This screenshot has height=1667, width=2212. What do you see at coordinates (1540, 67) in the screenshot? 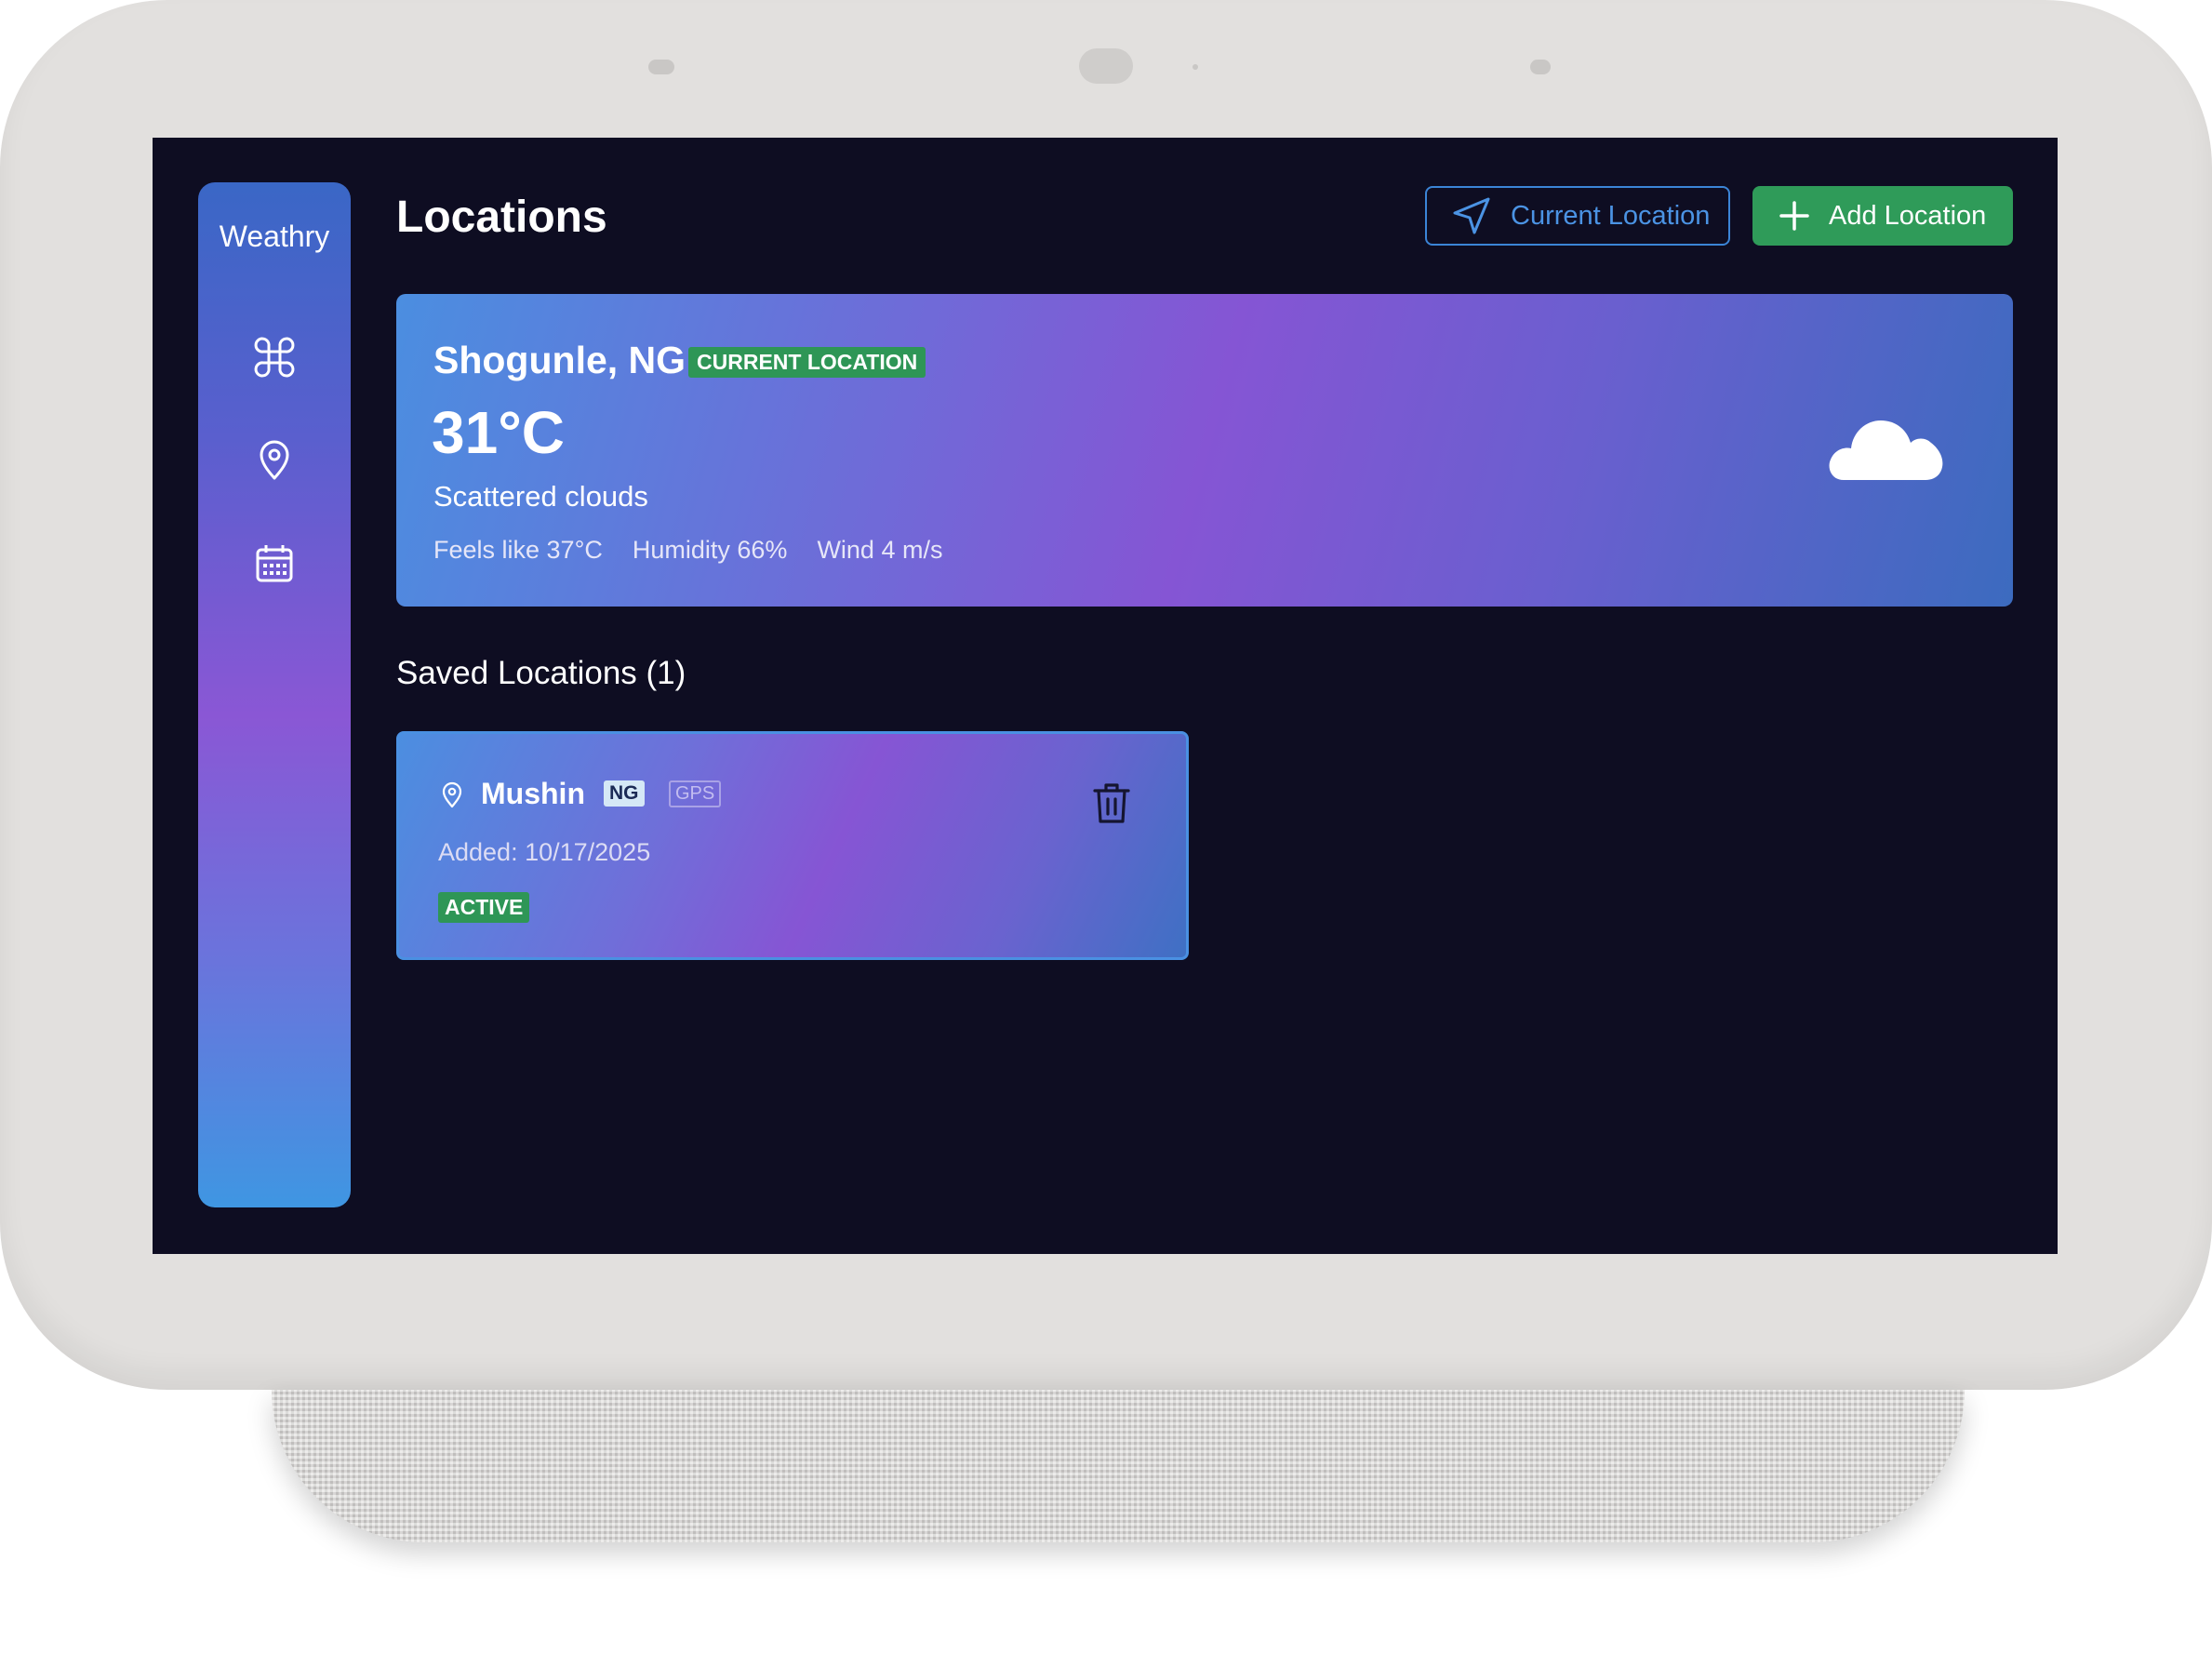
I see `sensor-right` at bounding box center [1540, 67].